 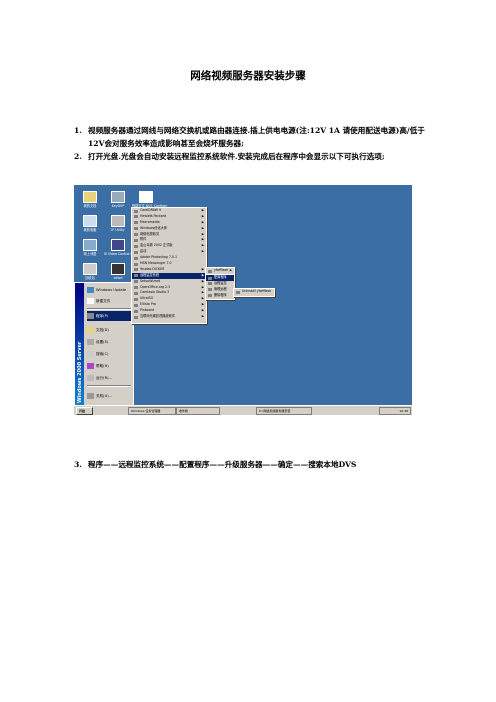 I want to click on program-item: 互联网光碟影视播放软件 ▶, so click(x=169, y=317).